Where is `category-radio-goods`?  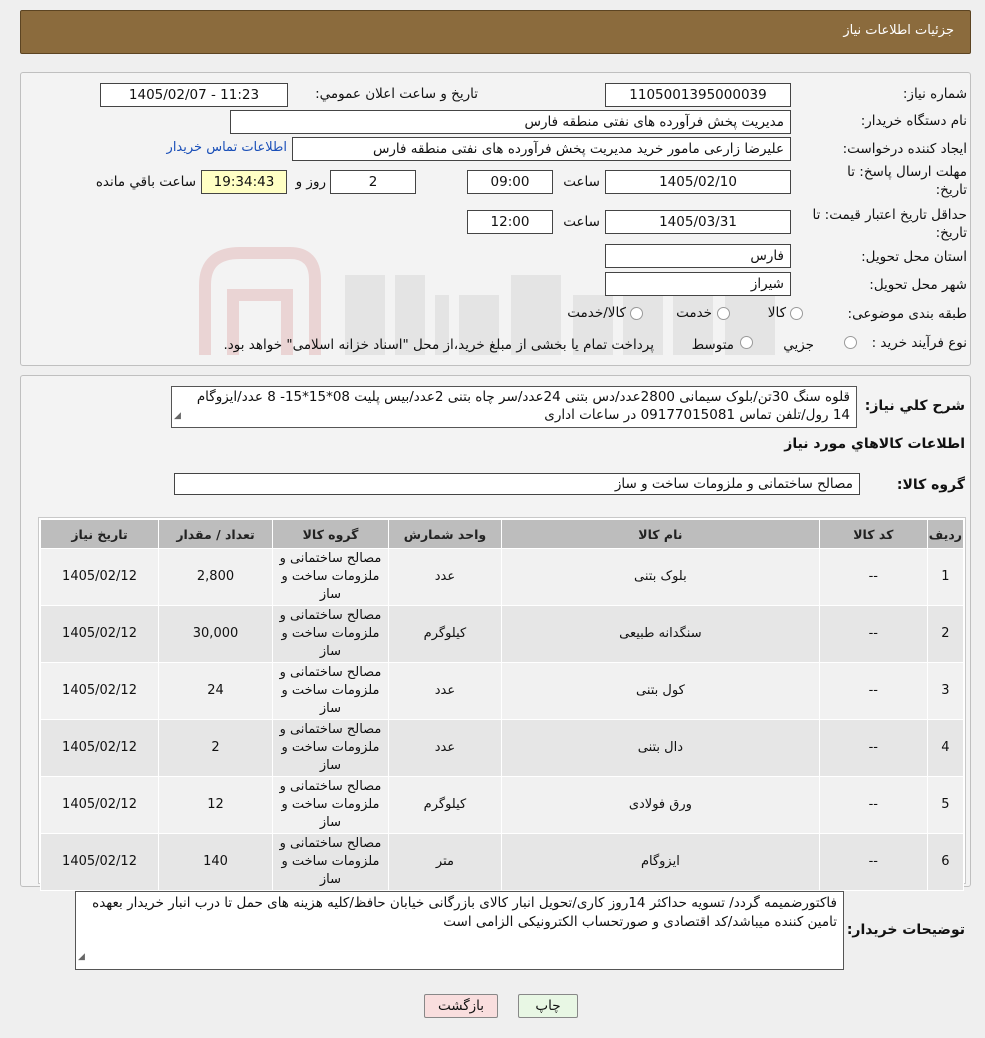
category-radio-goods is located at coordinates (796, 313).